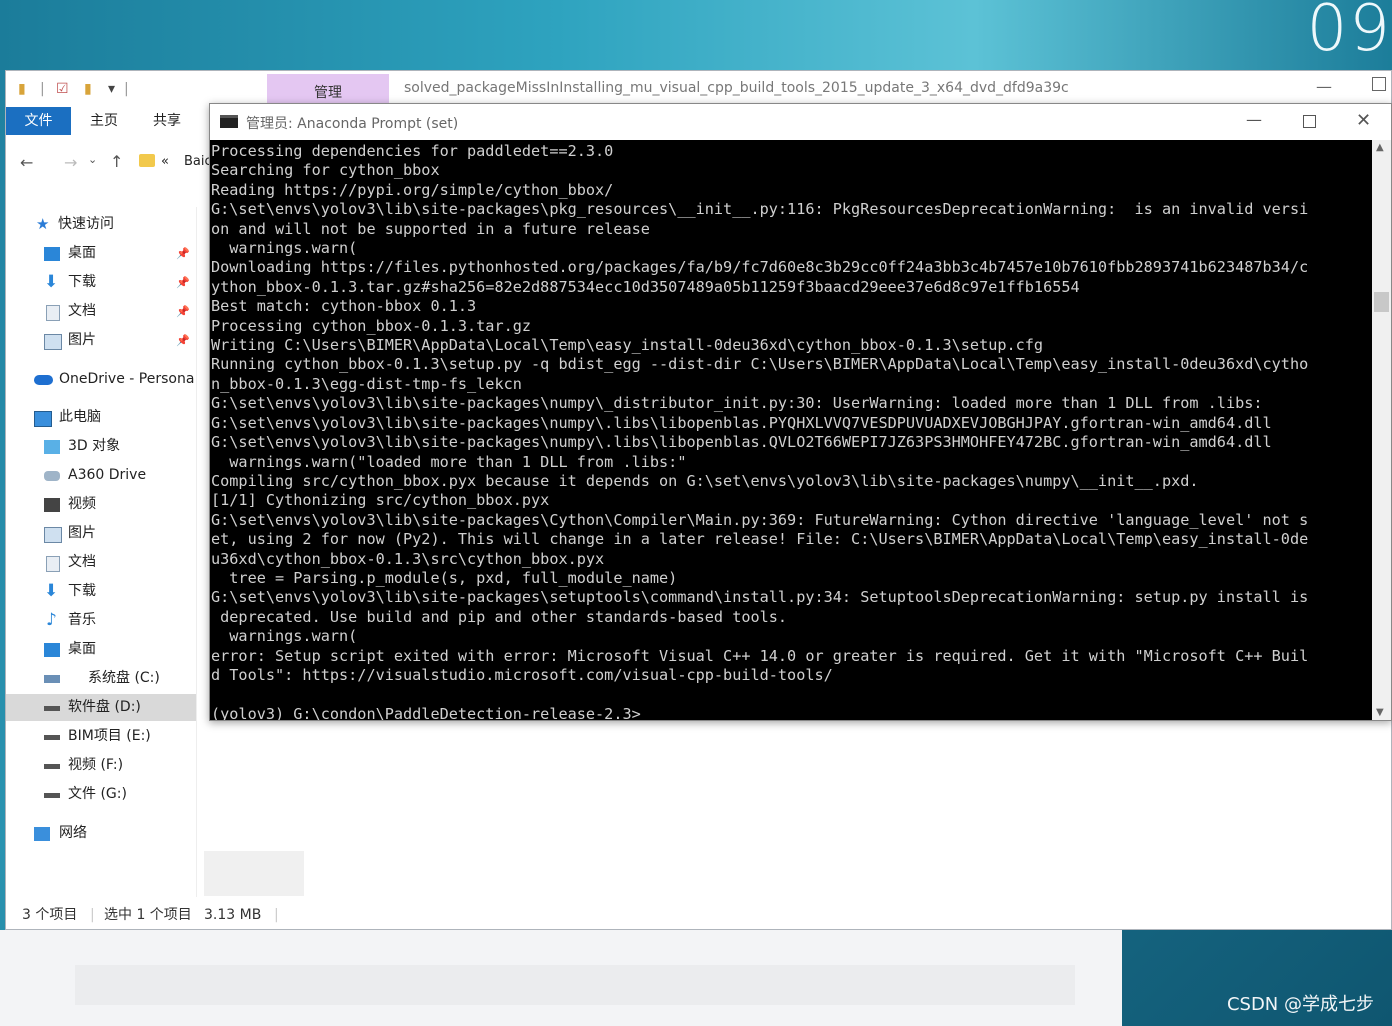 This screenshot has height=1026, width=1392. Describe the element at coordinates (101, 340) in the screenshot. I see `sidebar-item-pictures: 图片 📌` at that location.